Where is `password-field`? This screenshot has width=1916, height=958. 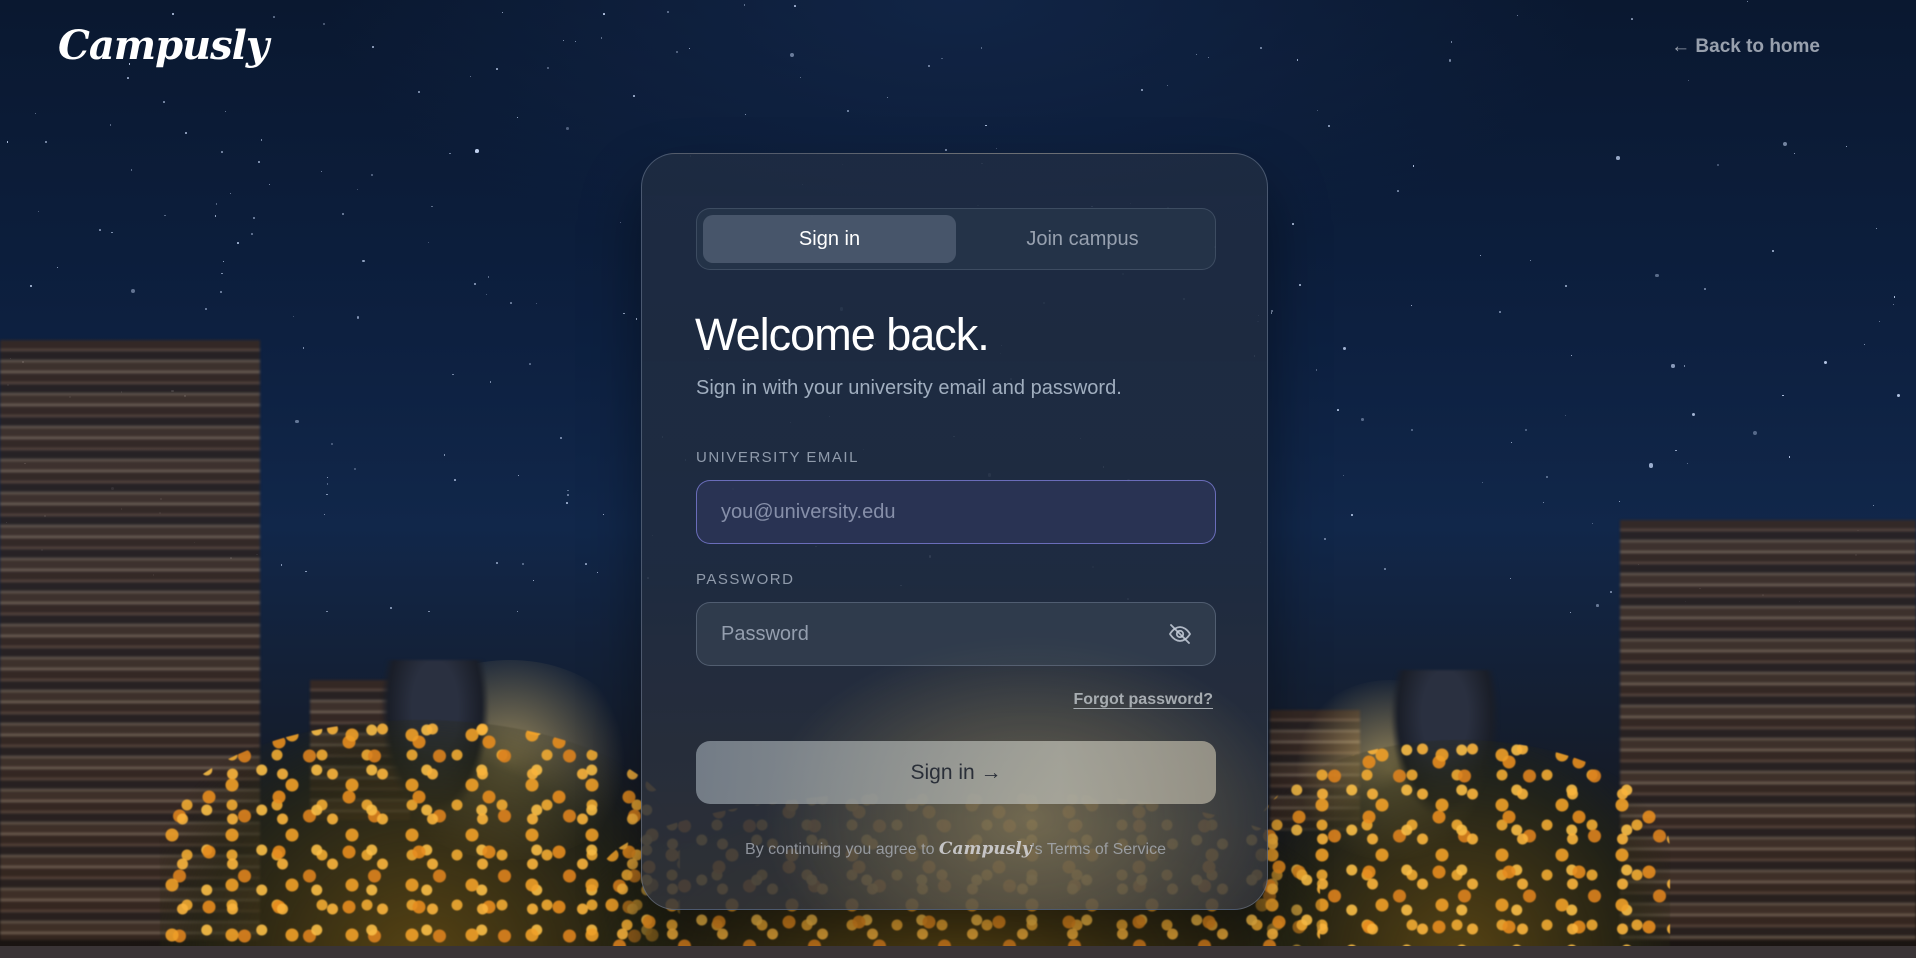
password-field is located at coordinates (956, 634).